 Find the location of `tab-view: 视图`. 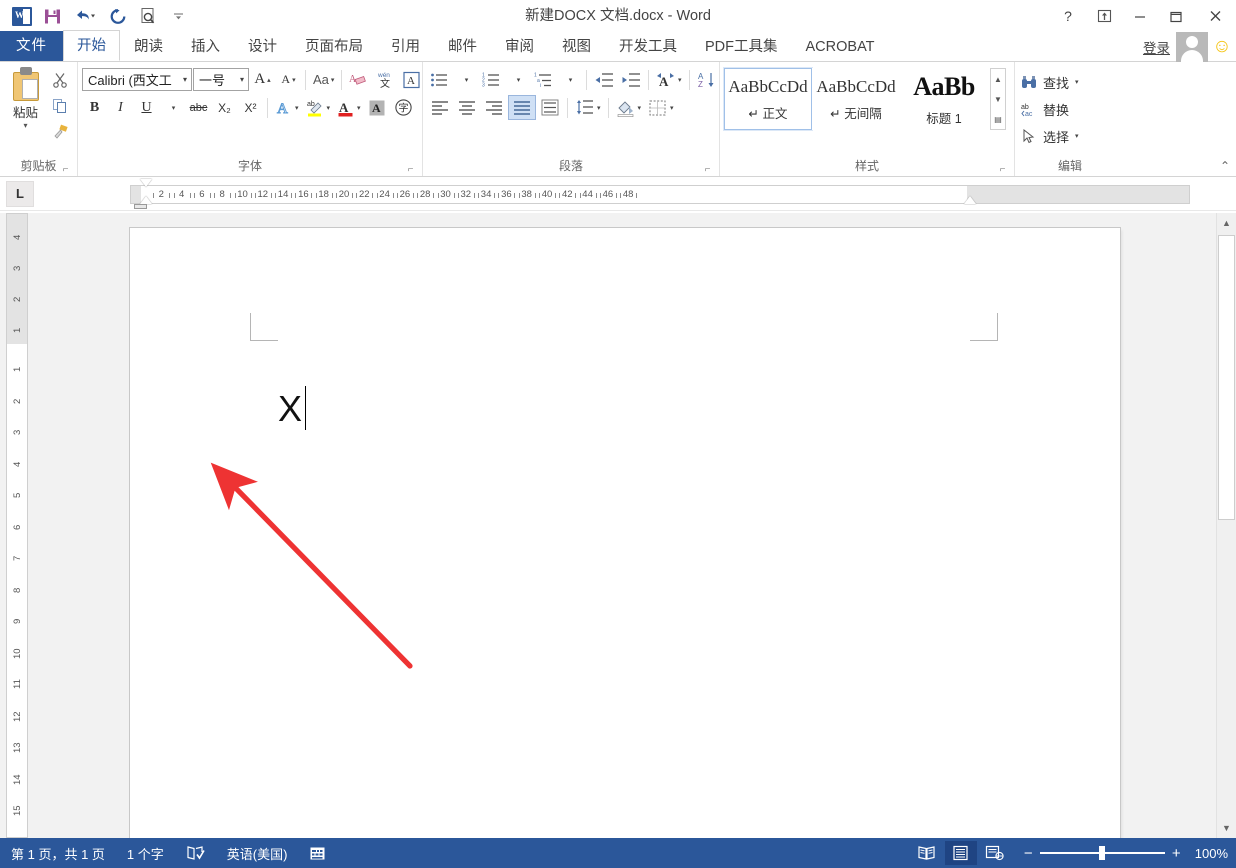

tab-view: 视图 is located at coordinates (576, 46).